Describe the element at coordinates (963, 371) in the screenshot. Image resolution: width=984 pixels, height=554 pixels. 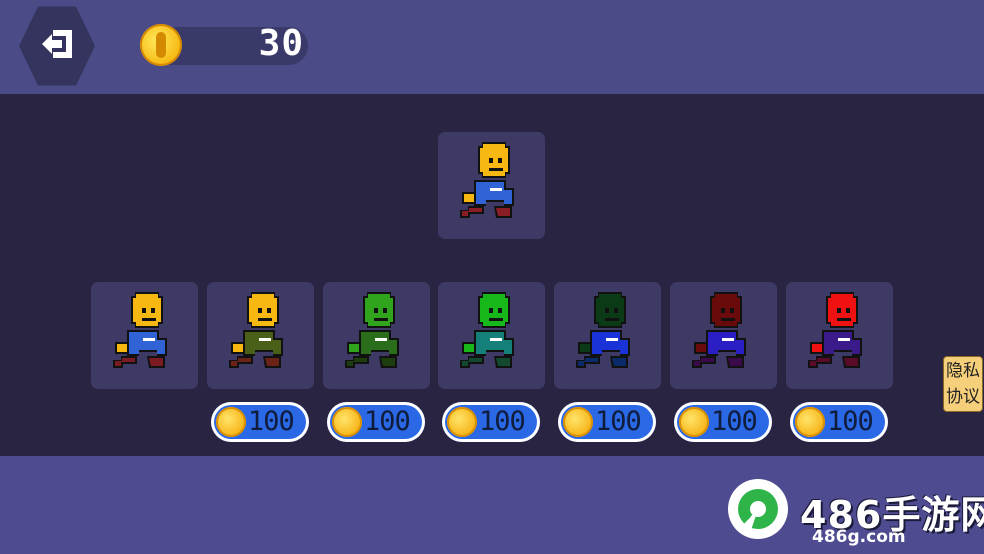
I see `privacy-label-line1: 隐私` at that location.